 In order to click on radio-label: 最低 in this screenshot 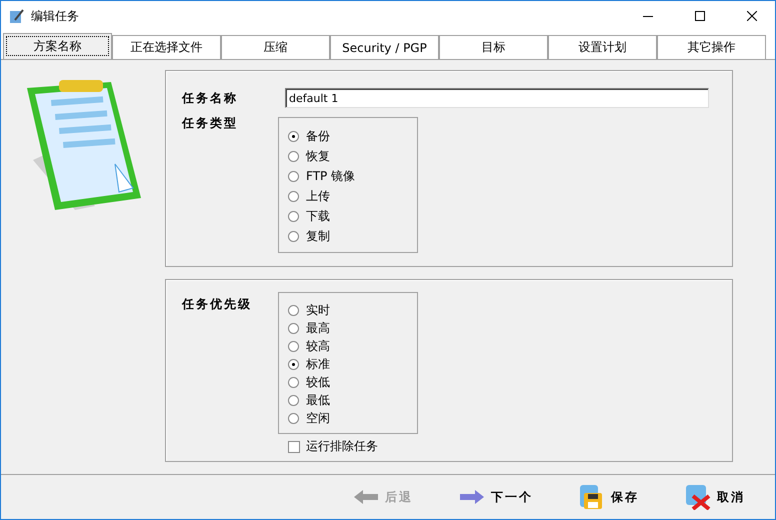, I will do `click(318, 400)`.